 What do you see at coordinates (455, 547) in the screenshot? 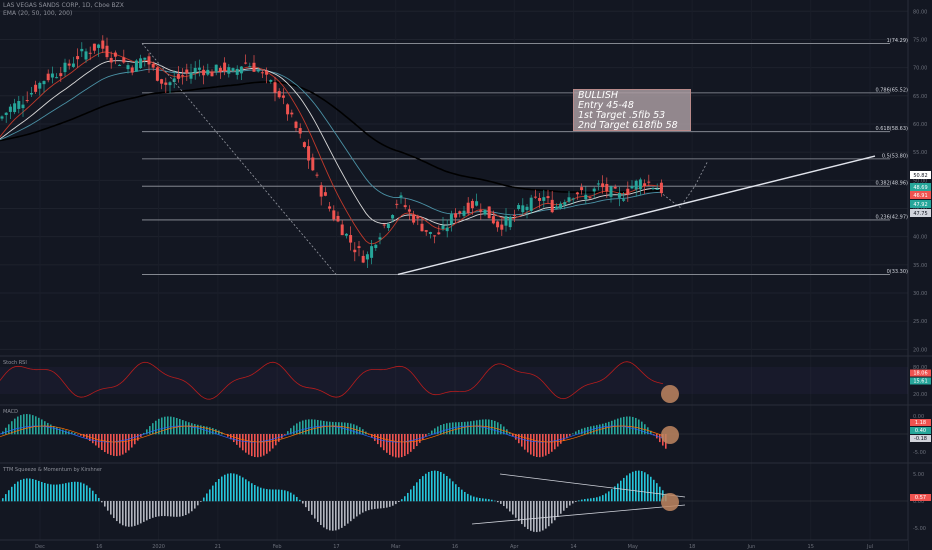
I see `x-tick-label: 16` at bounding box center [455, 547].